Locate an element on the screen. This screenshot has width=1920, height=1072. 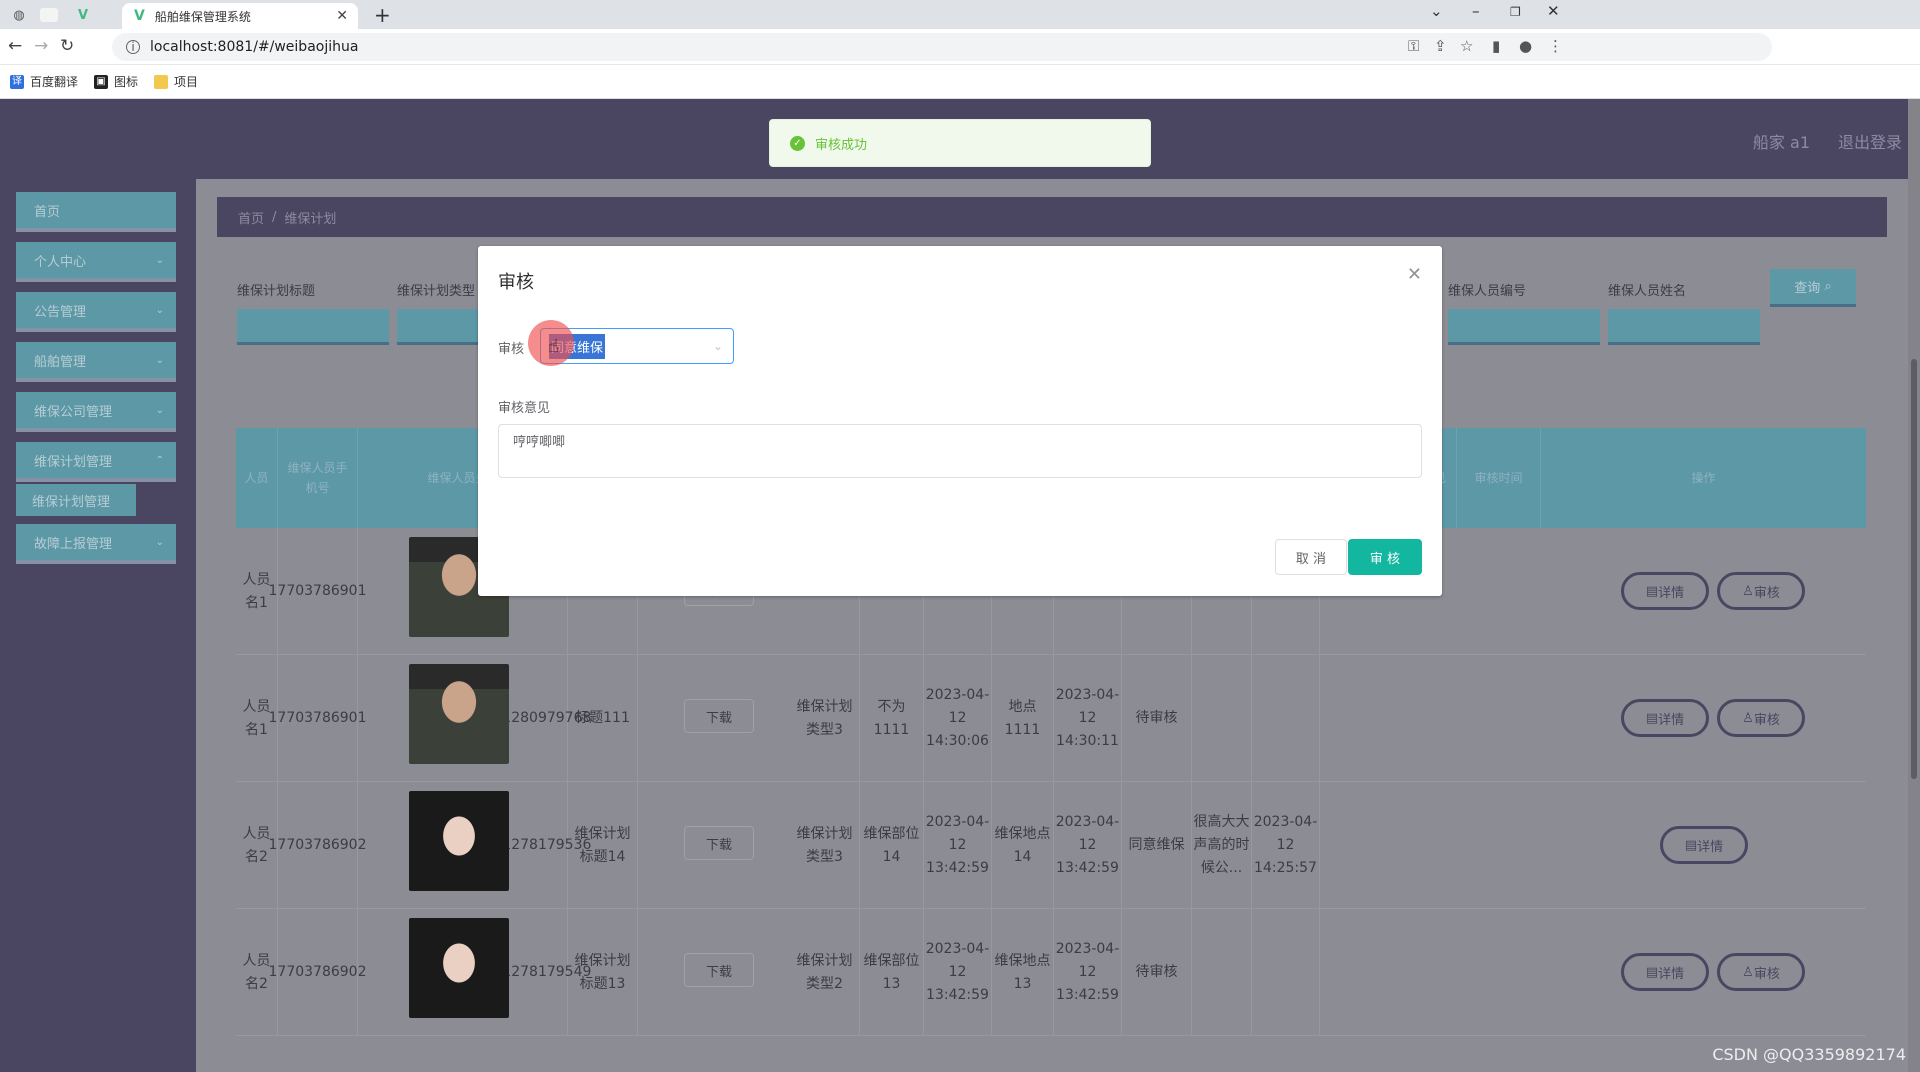
blank-tab-icon is located at coordinates (49, 15).